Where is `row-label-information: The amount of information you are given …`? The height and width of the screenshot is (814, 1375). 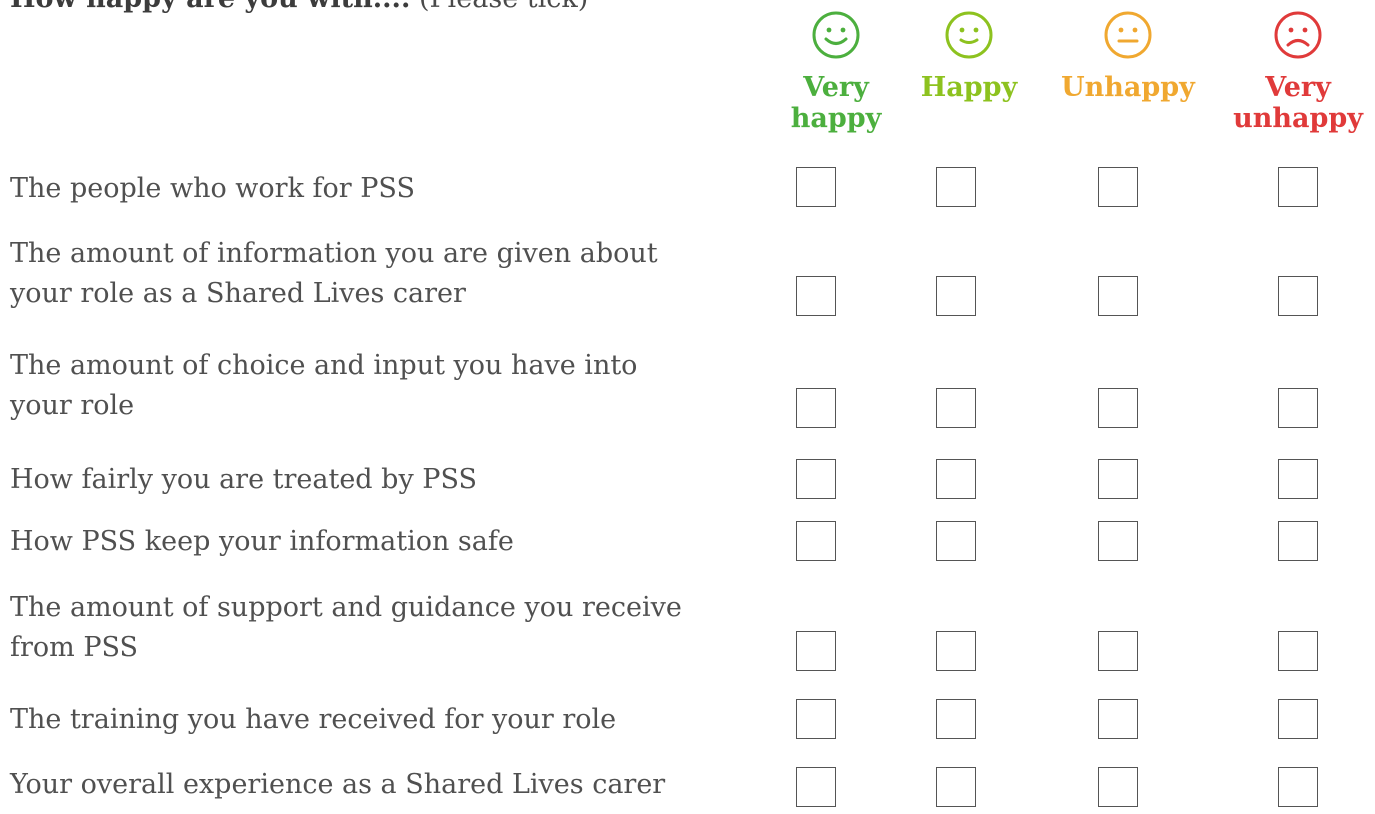 row-label-information: The amount of information you are given … is located at coordinates (334, 273).